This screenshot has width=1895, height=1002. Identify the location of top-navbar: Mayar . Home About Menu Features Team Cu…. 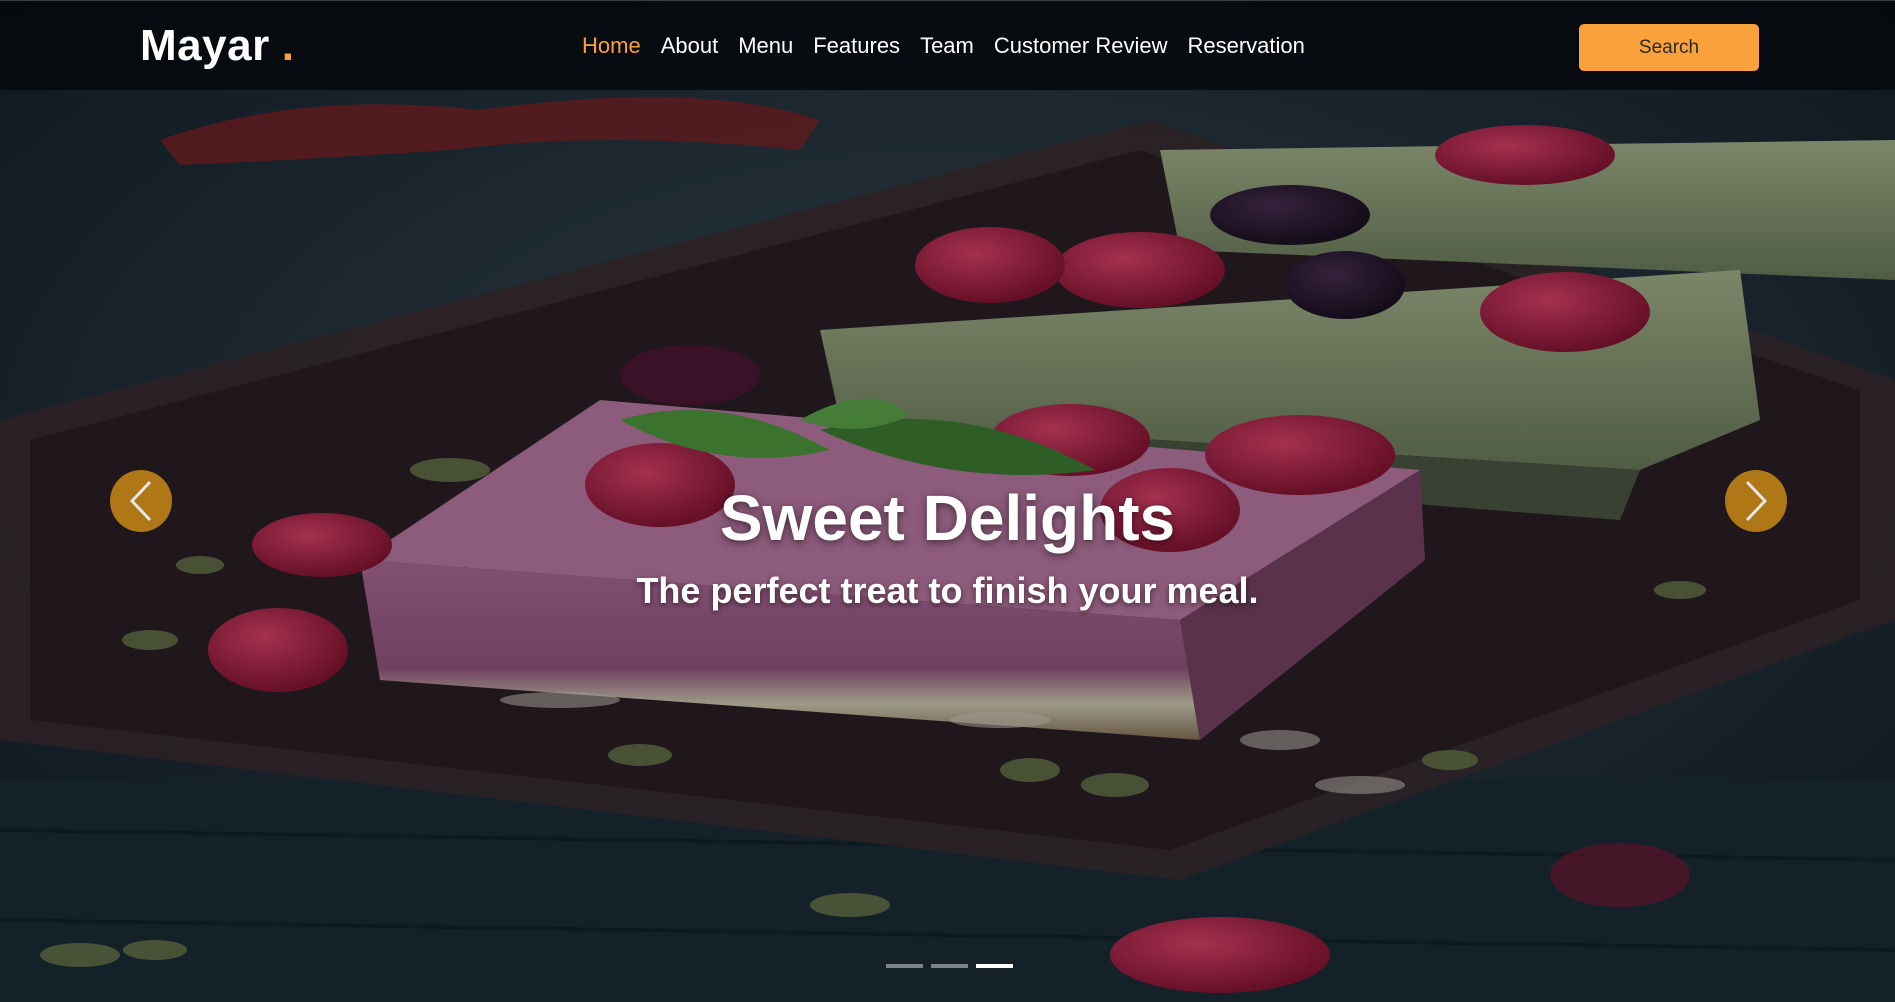
(947, 45).